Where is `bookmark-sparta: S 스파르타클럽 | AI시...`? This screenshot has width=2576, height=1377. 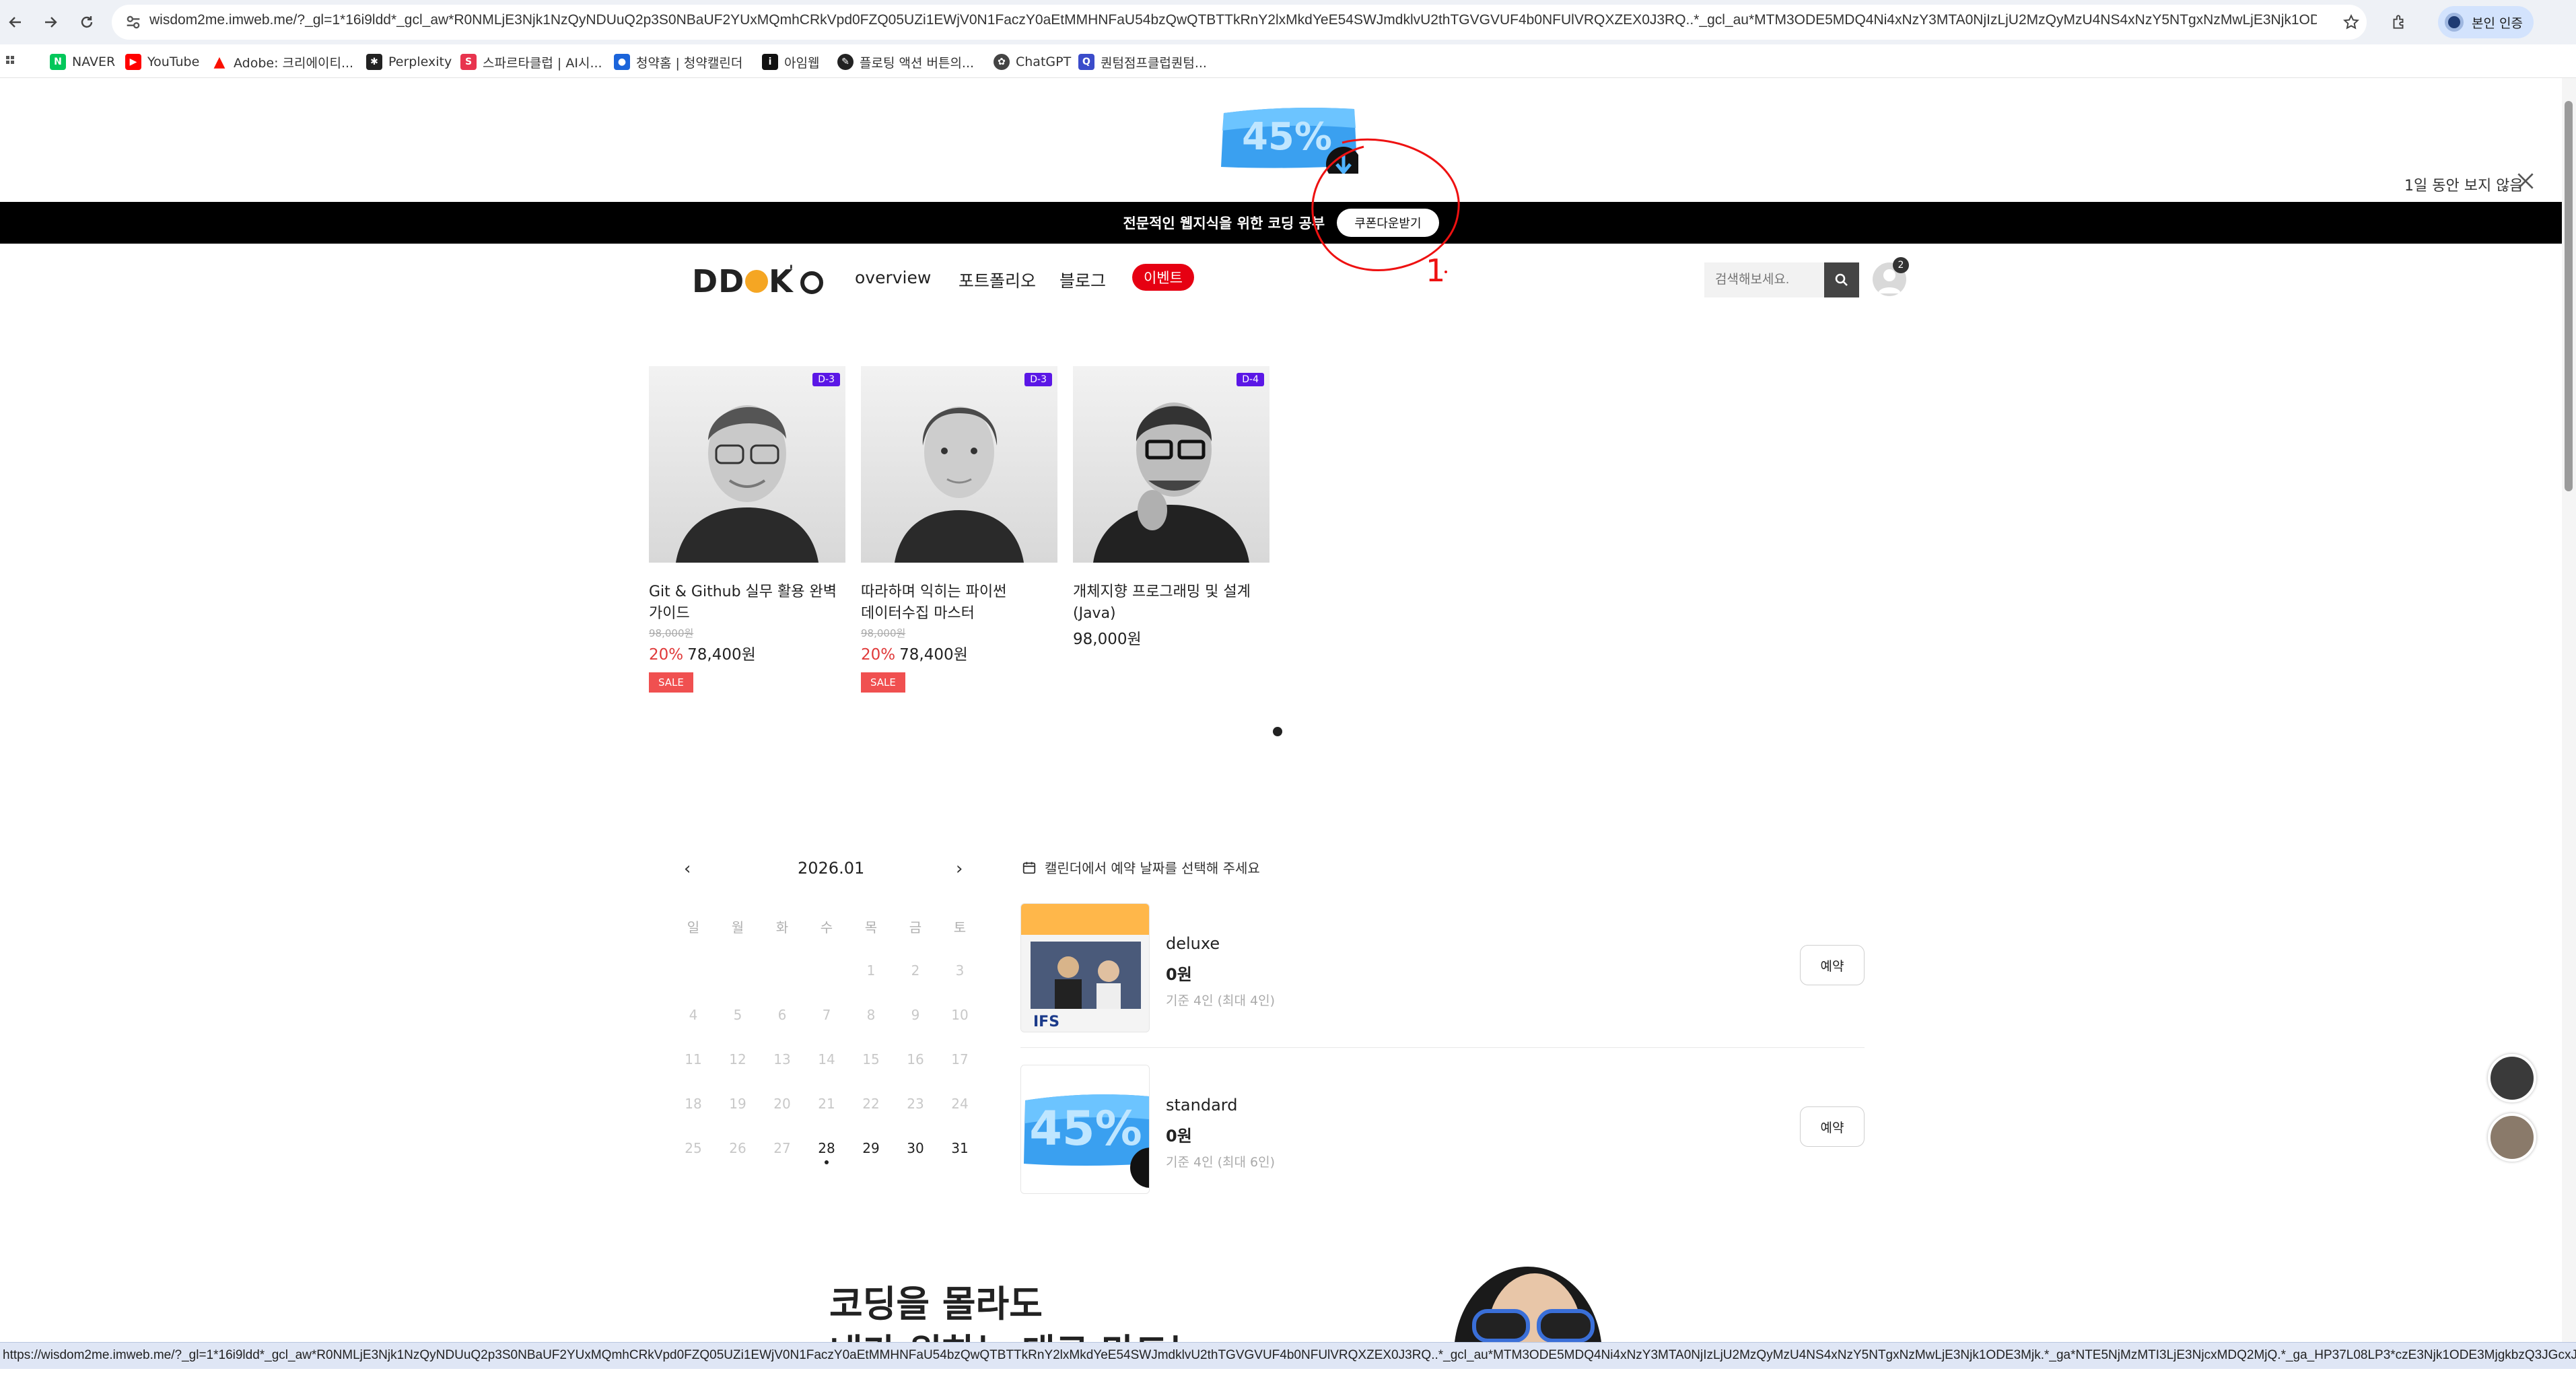
bookmark-sparta: S 스파르타클럽 | AI시... is located at coordinates (531, 61).